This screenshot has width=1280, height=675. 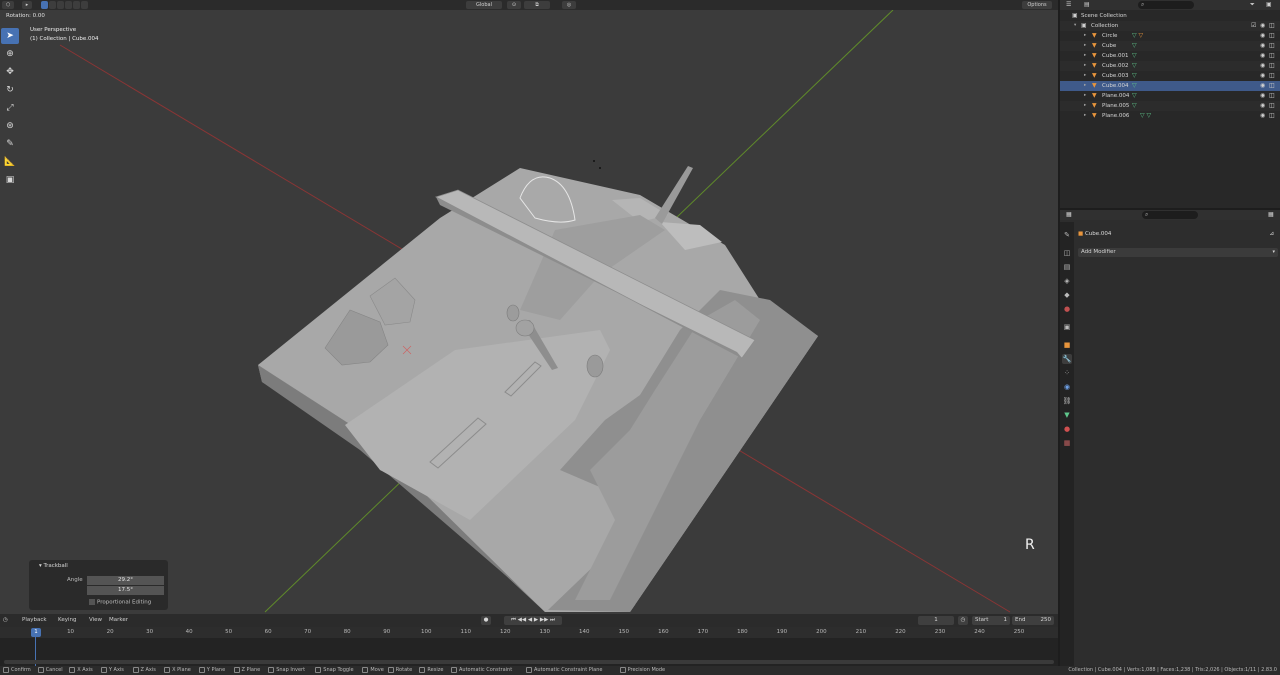 I want to click on timeline-track-area, so click(x=529, y=649).